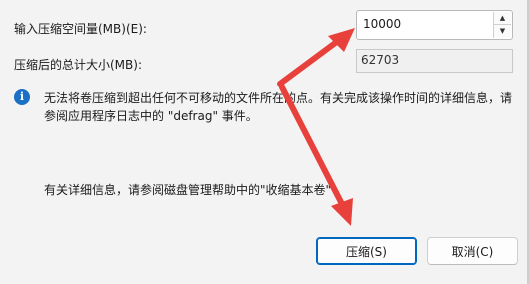 Image resolution: width=529 pixels, height=284 pixels. What do you see at coordinates (316, 57) in the screenshot?
I see `annotation-arrow-to-input` at bounding box center [316, 57].